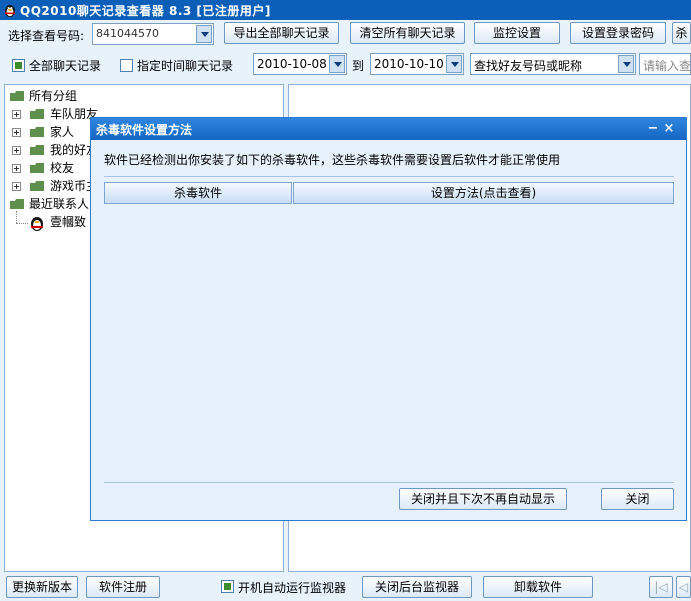 This screenshot has height=601, width=691. What do you see at coordinates (59, 204) in the screenshot?
I see `tree-recent-contacts: 最近联系人` at bounding box center [59, 204].